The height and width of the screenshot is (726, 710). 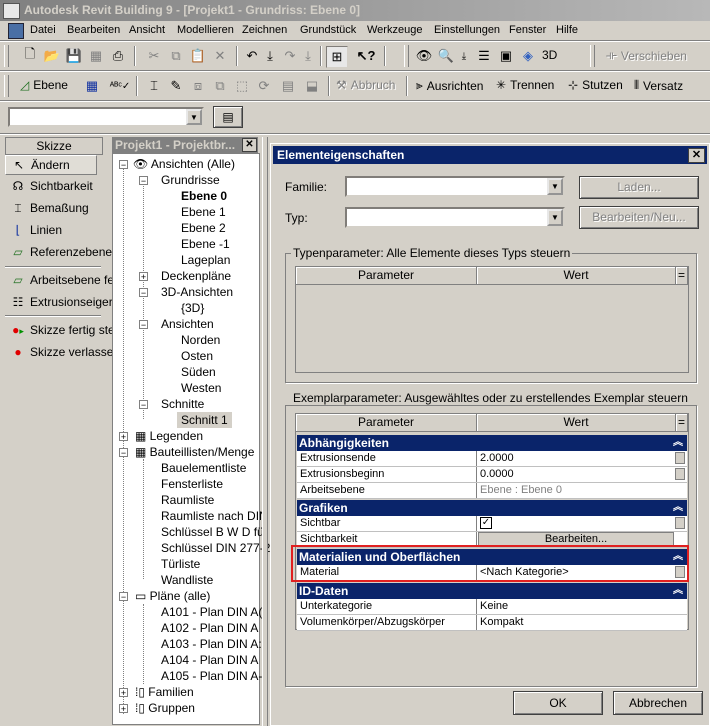 I want to click on category-constraints: Abhängigkeiten ︽, so click(x=492, y=443).